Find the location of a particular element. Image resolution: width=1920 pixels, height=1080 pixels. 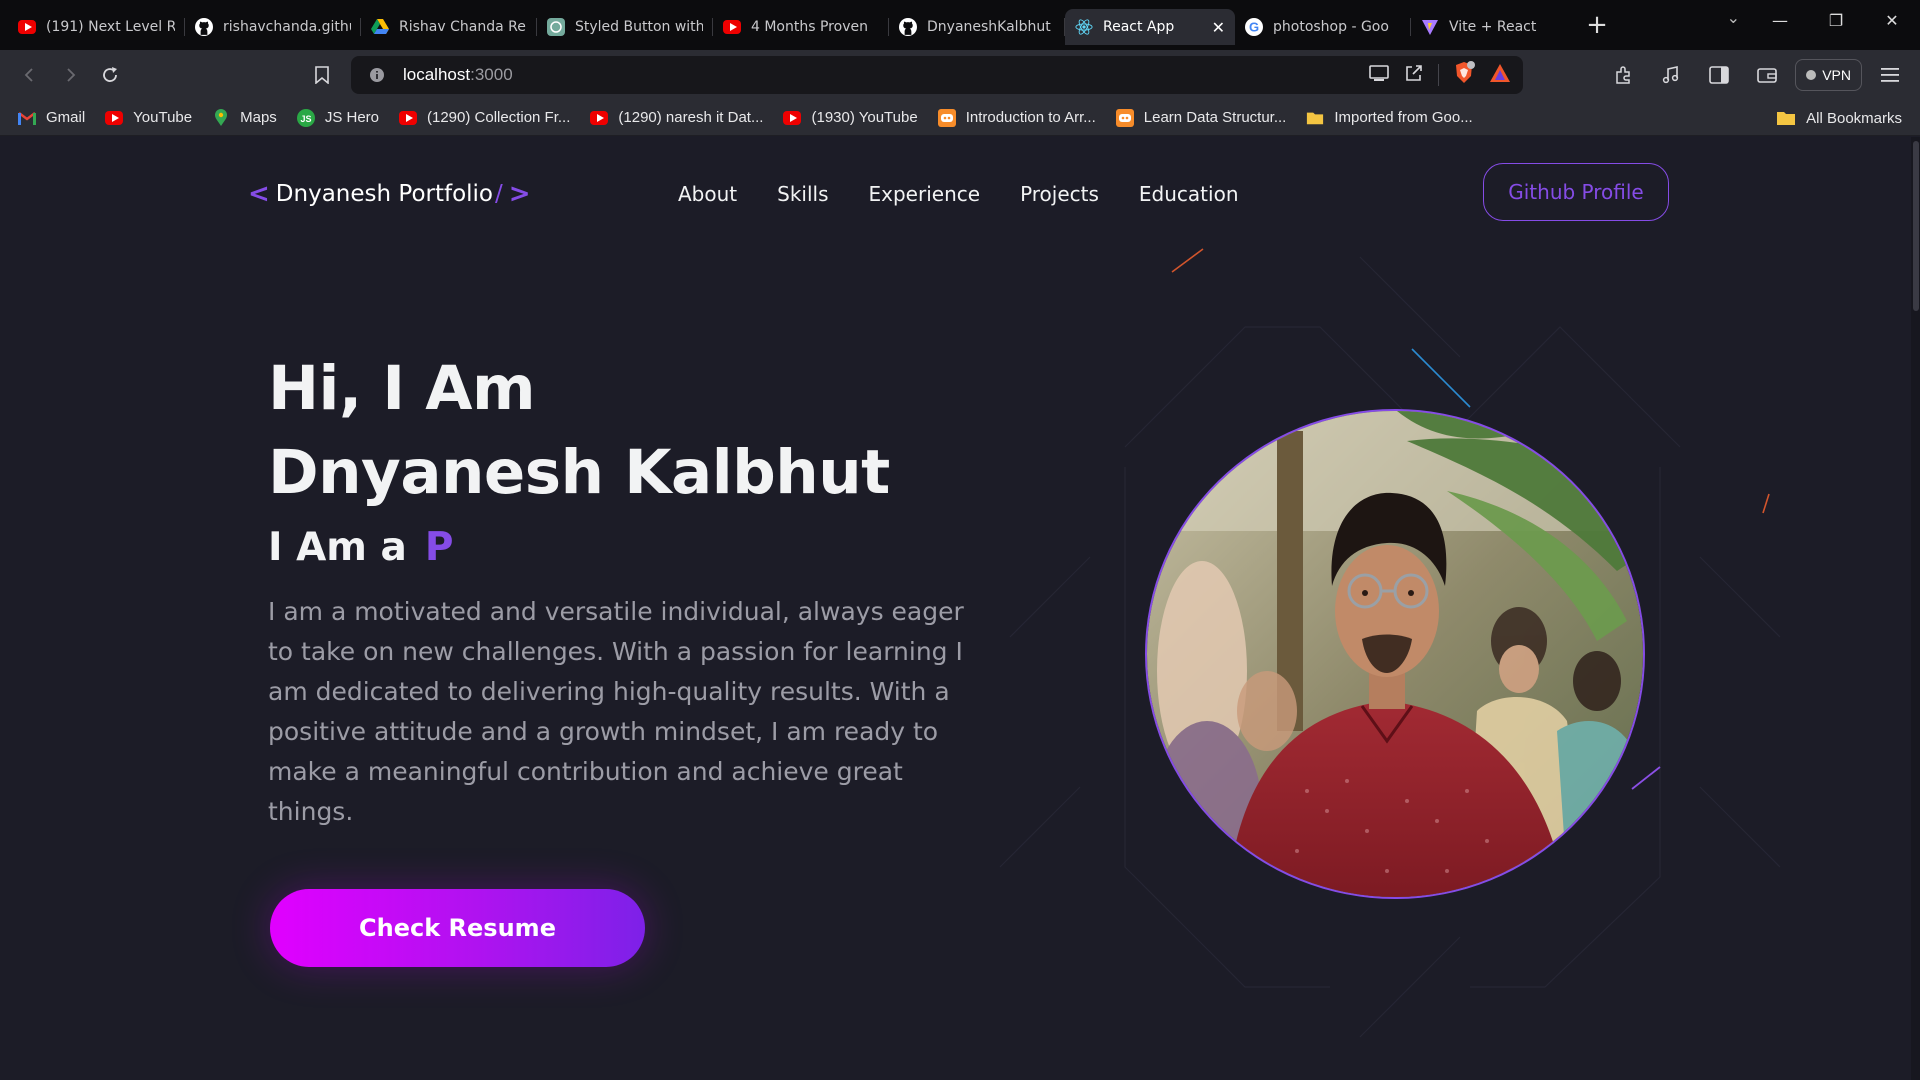

reload-icon is located at coordinates (110, 75).